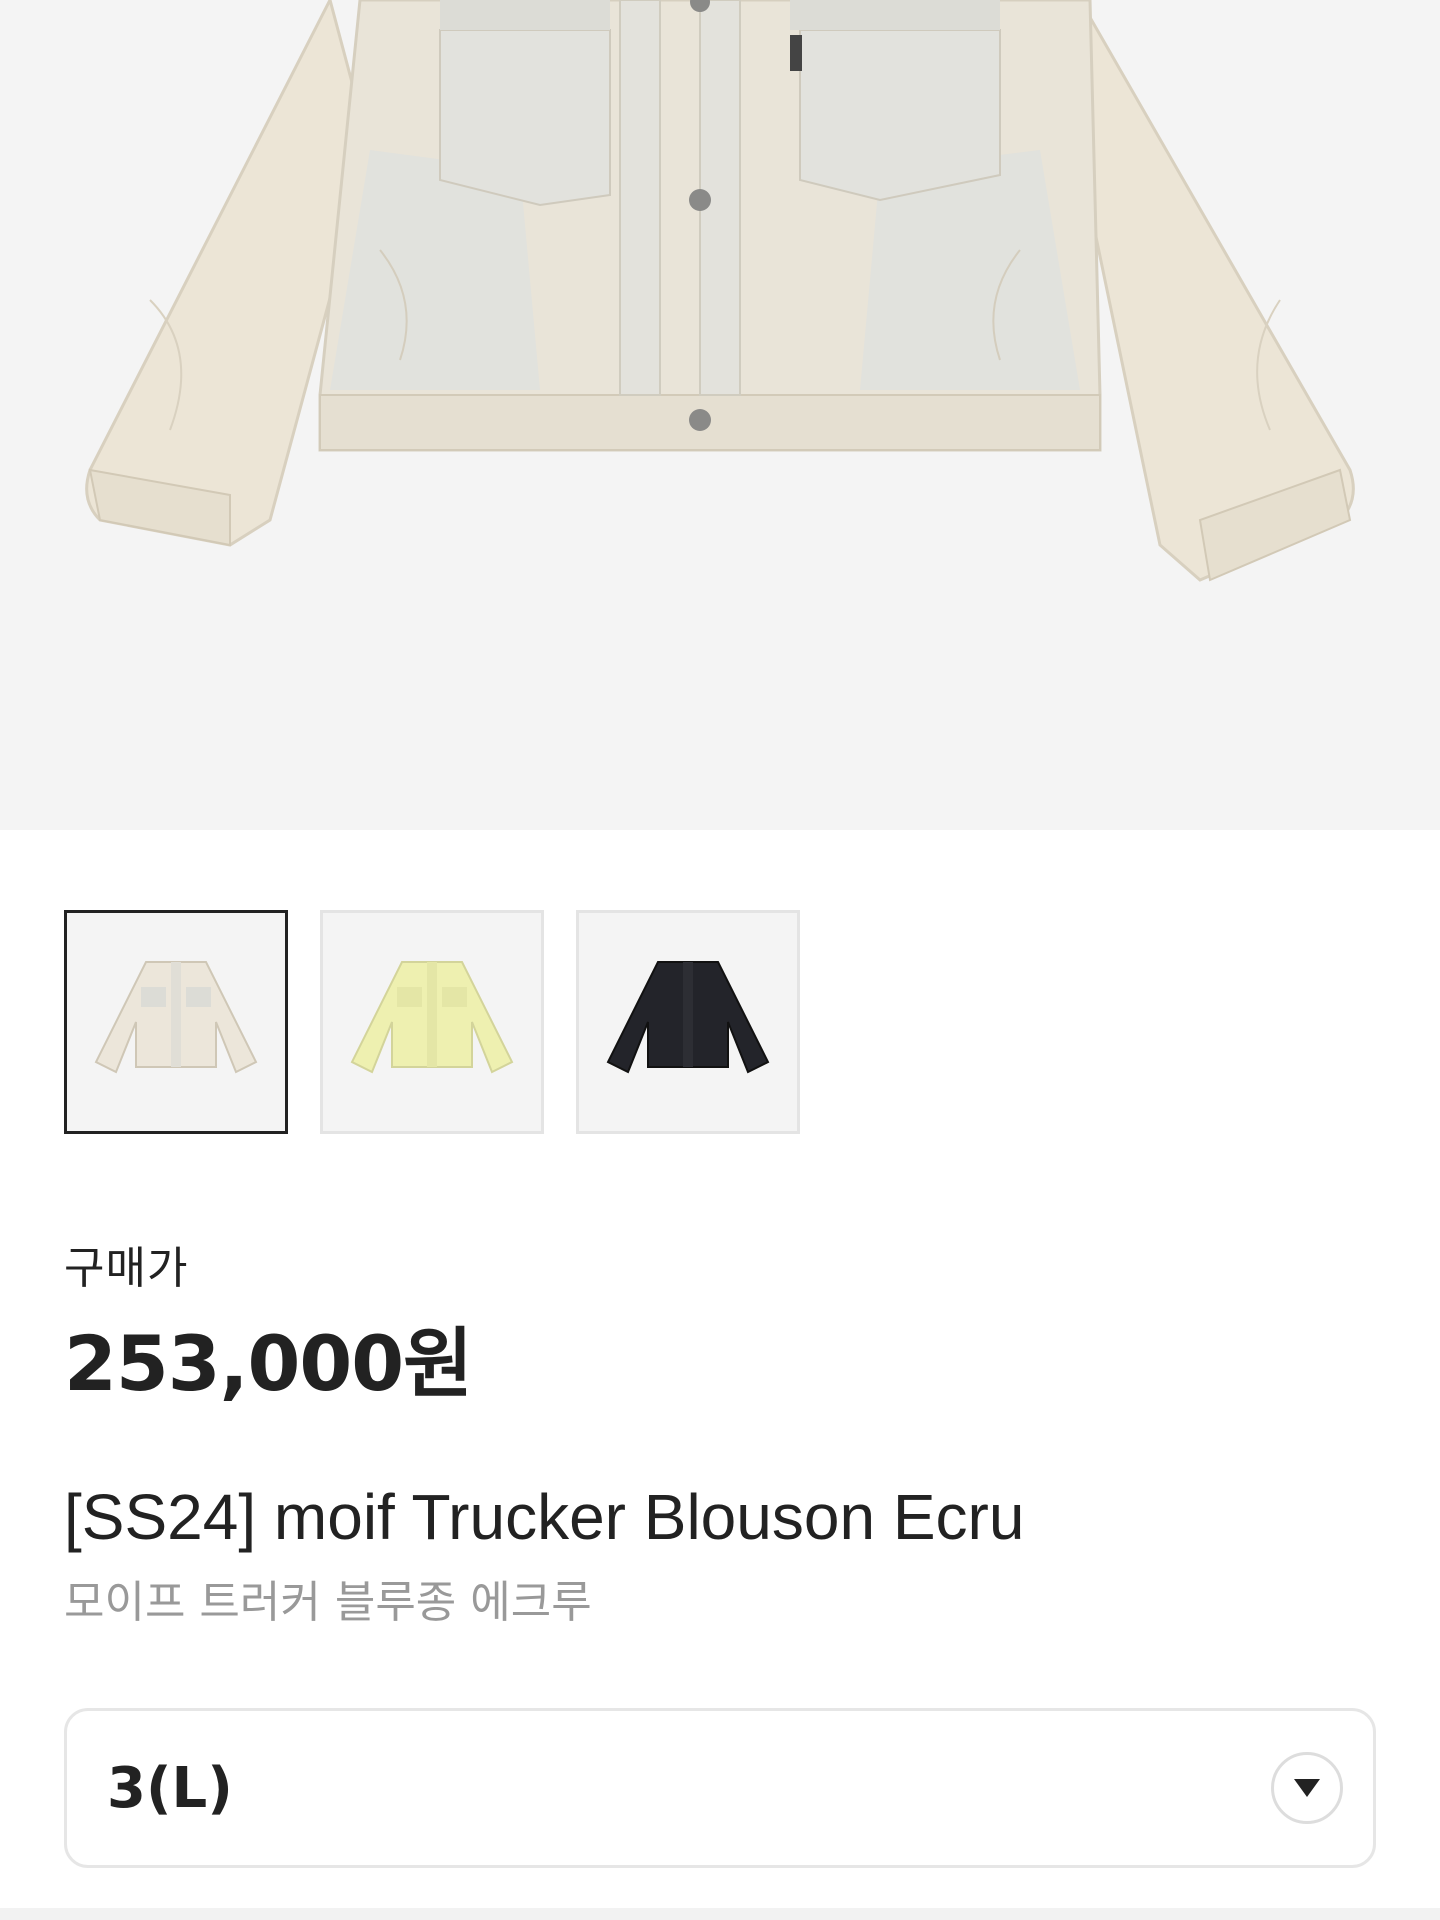  Describe the element at coordinates (544, 1517) in the screenshot. I see `product-title: [SS24] moif Trucker Blouson Ecru` at that location.